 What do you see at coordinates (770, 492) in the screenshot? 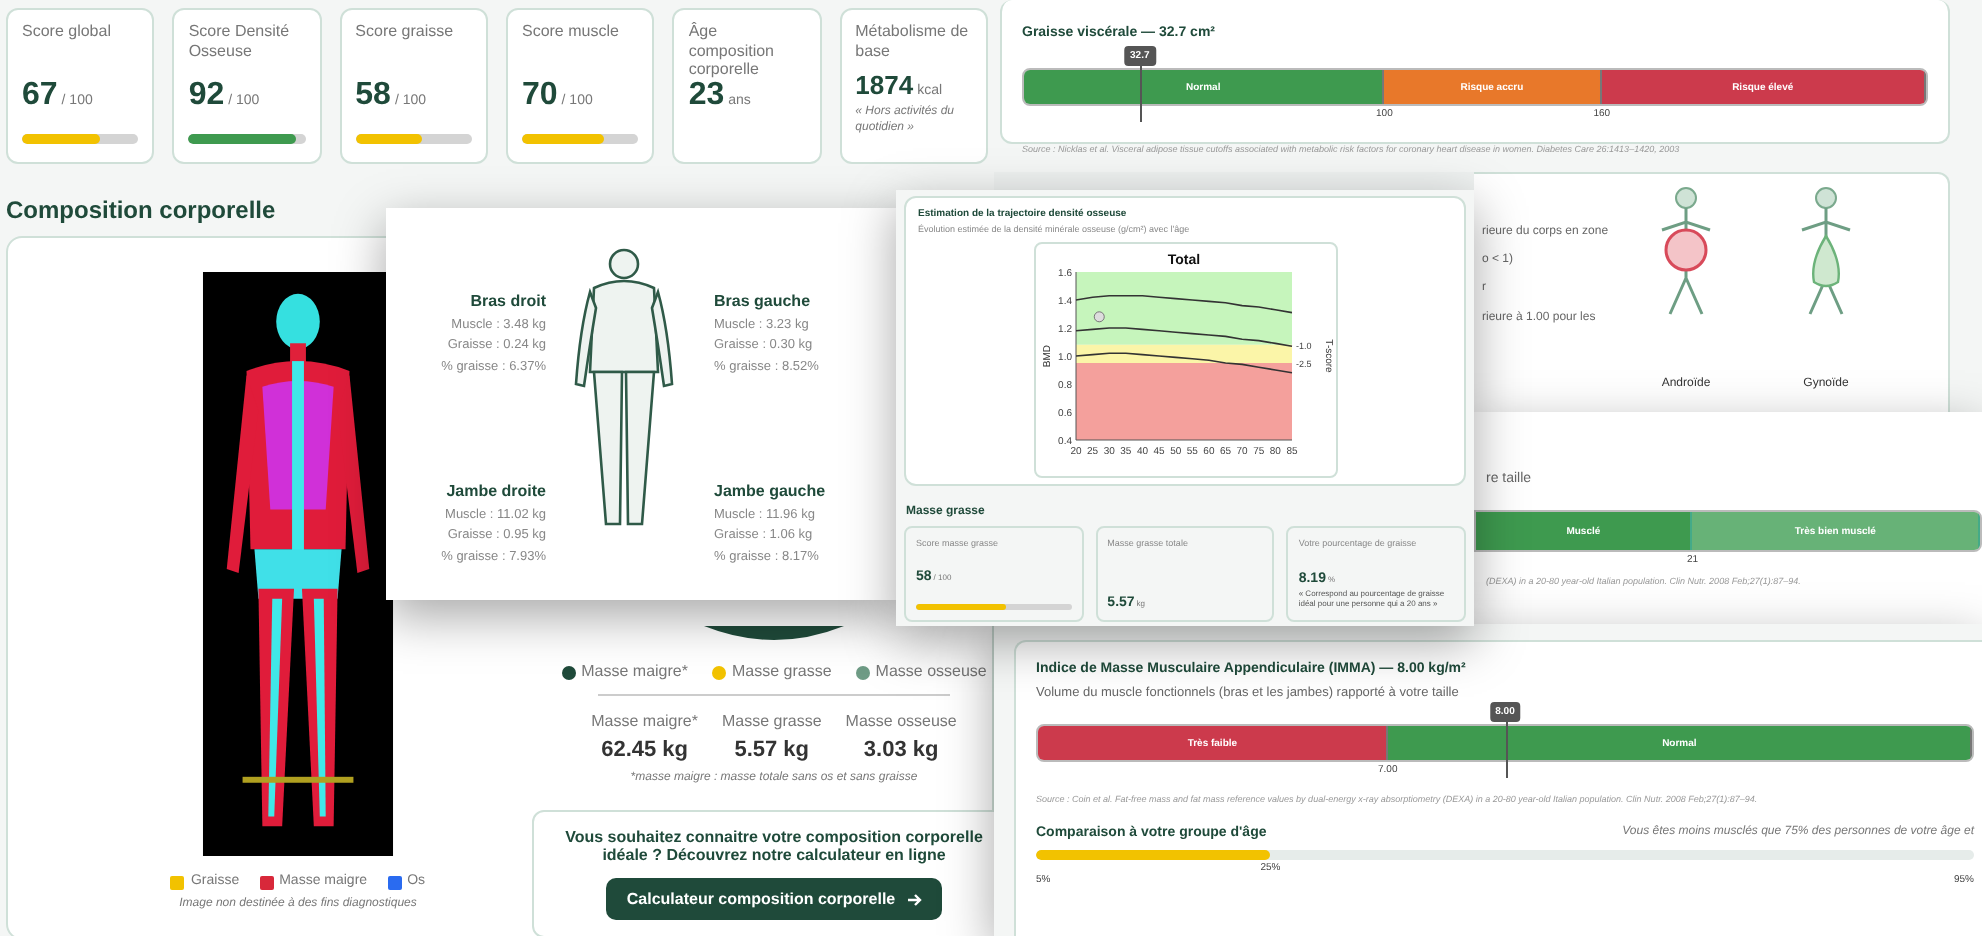
I see `segment-name: Jambe gauche` at bounding box center [770, 492].